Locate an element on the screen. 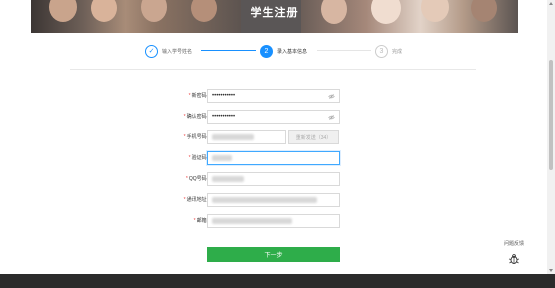 The width and height of the screenshot is (555, 288). qq-row: *QQ号码: is located at coordinates (255, 179).